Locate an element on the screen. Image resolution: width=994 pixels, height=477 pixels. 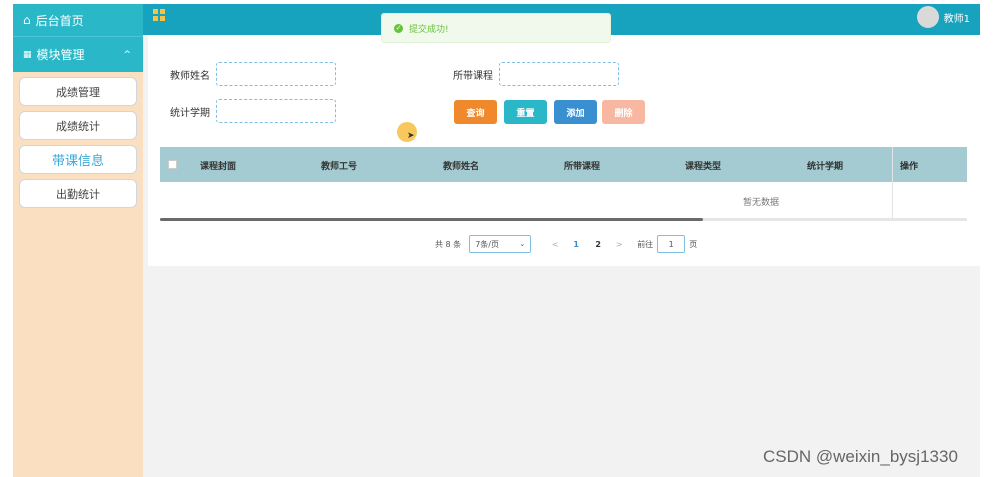
teacher-name-label: 教师姓名 is located at coordinates (190, 76).